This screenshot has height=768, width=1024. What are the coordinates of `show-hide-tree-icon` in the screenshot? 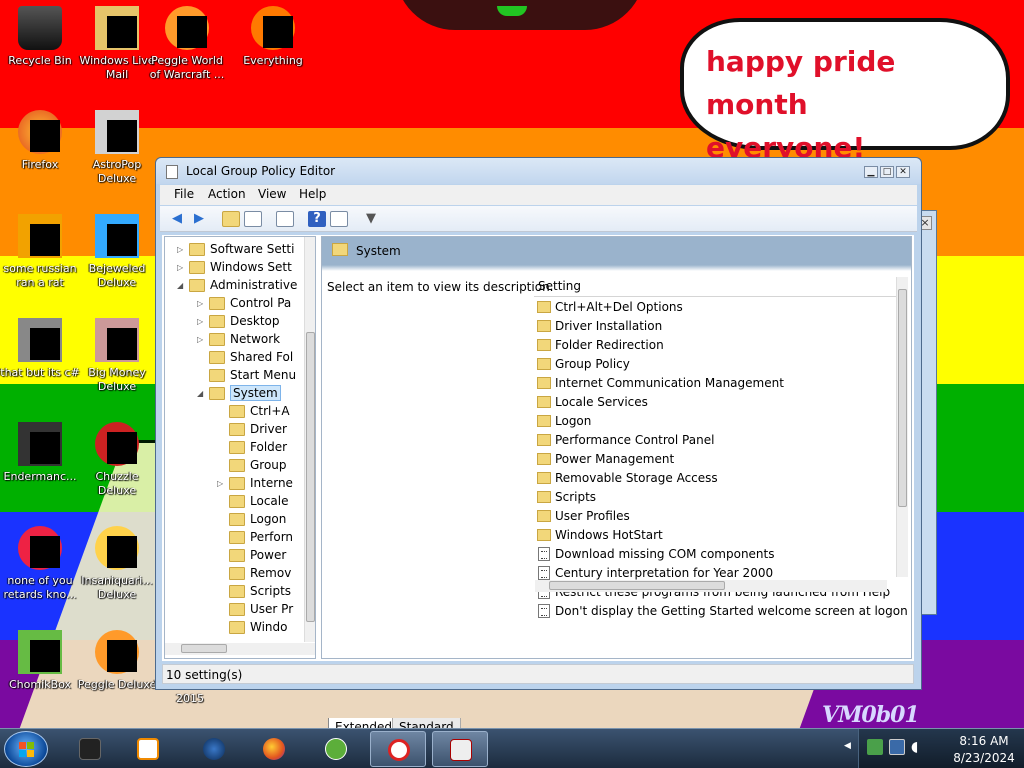 It's located at (253, 219).